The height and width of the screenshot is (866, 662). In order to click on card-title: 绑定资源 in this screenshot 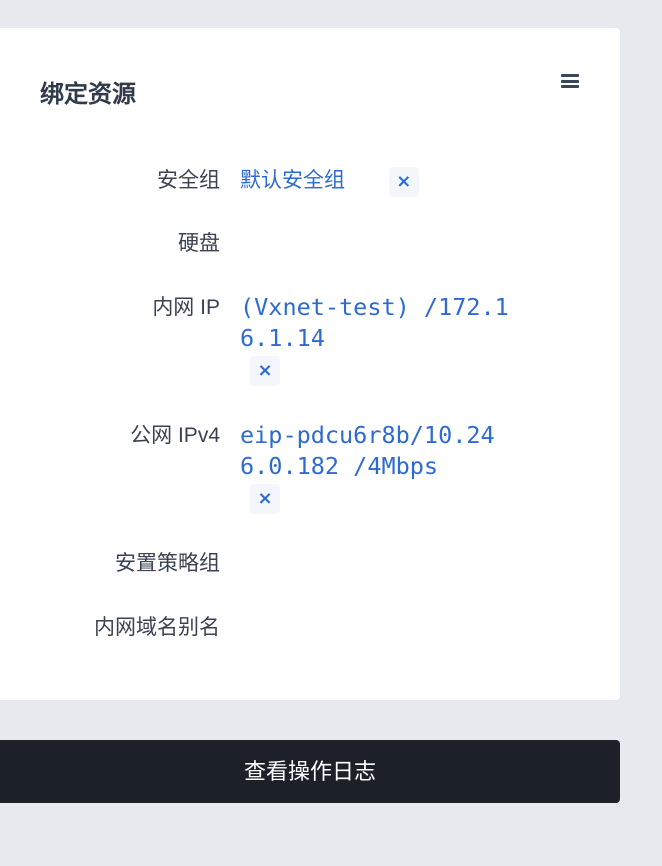, I will do `click(88, 94)`.